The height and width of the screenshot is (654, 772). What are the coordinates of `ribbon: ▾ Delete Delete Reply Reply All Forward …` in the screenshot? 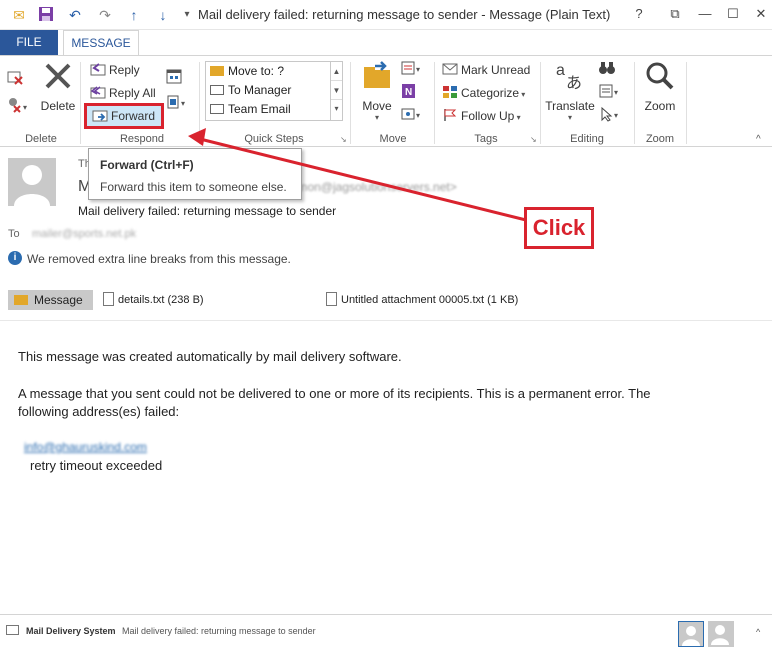 It's located at (386, 101).